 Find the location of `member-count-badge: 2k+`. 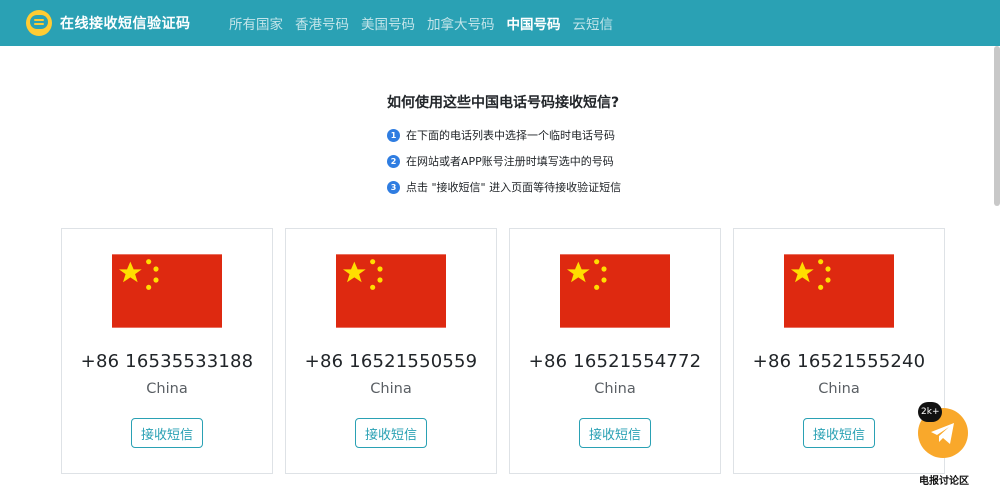

member-count-badge: 2k+ is located at coordinates (930, 412).